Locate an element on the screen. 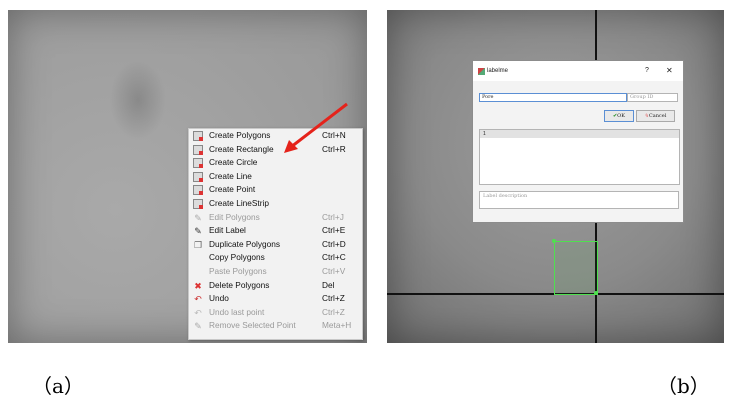 The width and height of the screenshot is (733, 401). label-list-header: 1 is located at coordinates (579, 134).